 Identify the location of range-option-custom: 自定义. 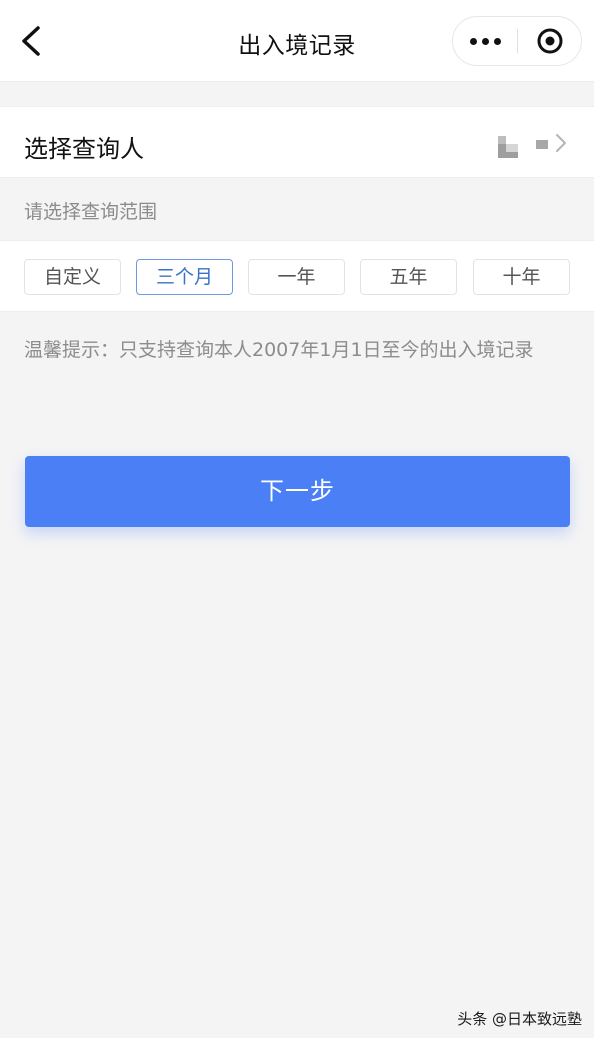
(72, 277).